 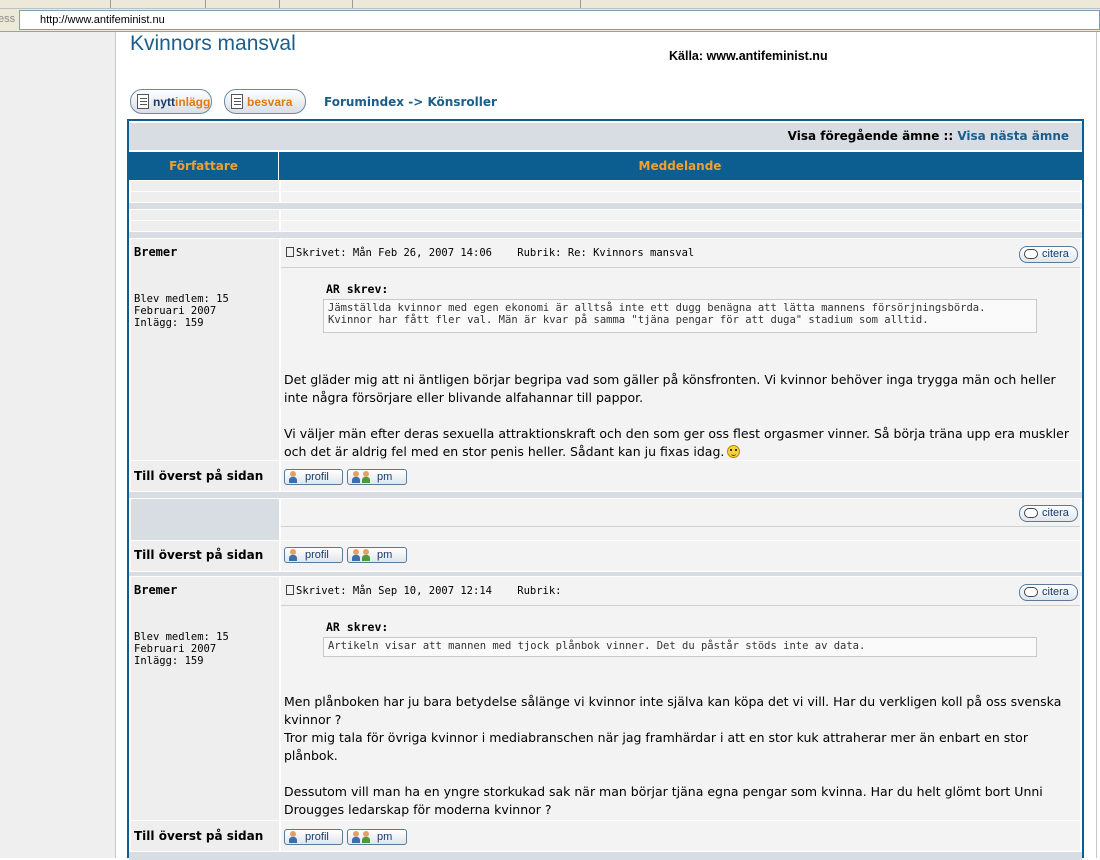 I want to click on address-bar-area: ess http://www.antifeminist.nu, so click(x=550, y=16).